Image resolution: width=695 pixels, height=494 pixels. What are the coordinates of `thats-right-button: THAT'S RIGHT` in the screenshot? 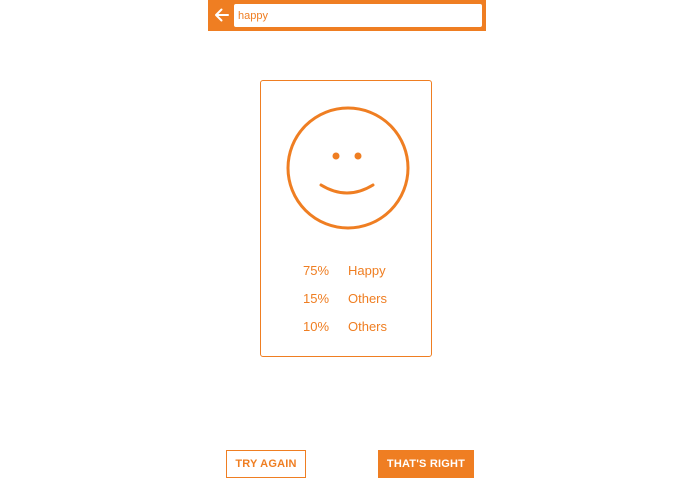 It's located at (426, 464).